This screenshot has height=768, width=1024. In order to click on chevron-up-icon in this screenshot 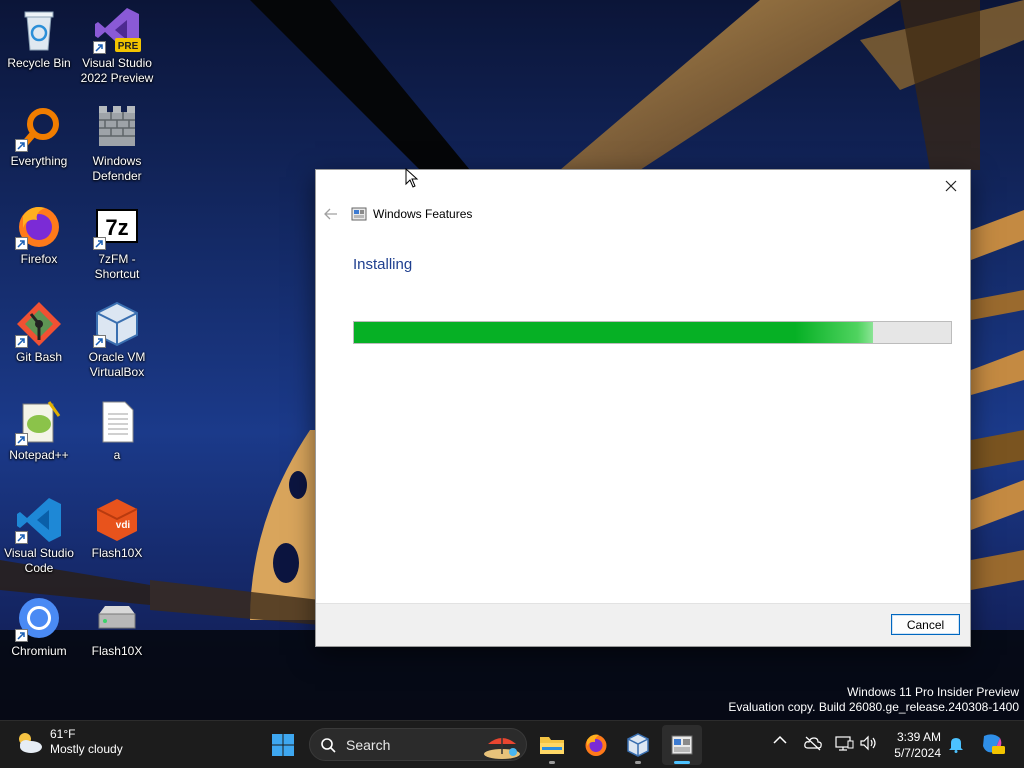, I will do `click(780, 739)`.